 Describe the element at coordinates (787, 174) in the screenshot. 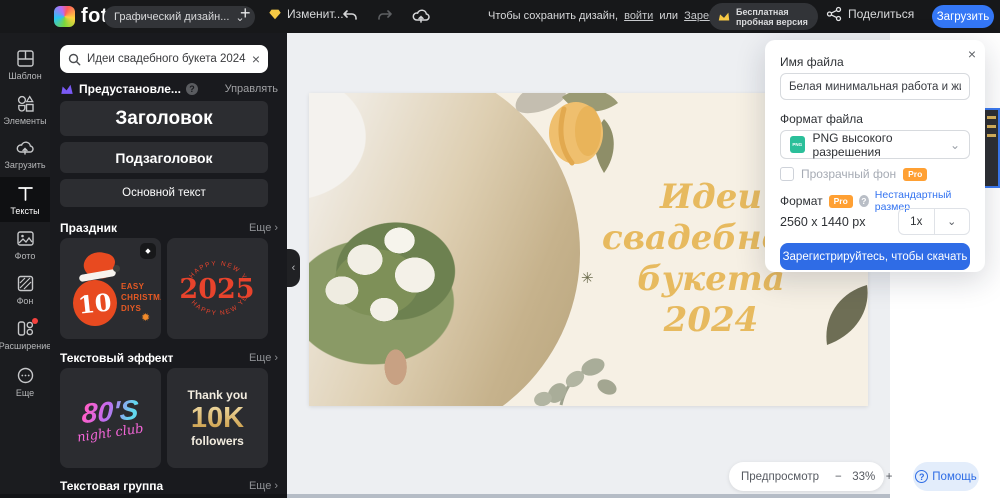

I see `transparent-bg-checkbox` at that location.